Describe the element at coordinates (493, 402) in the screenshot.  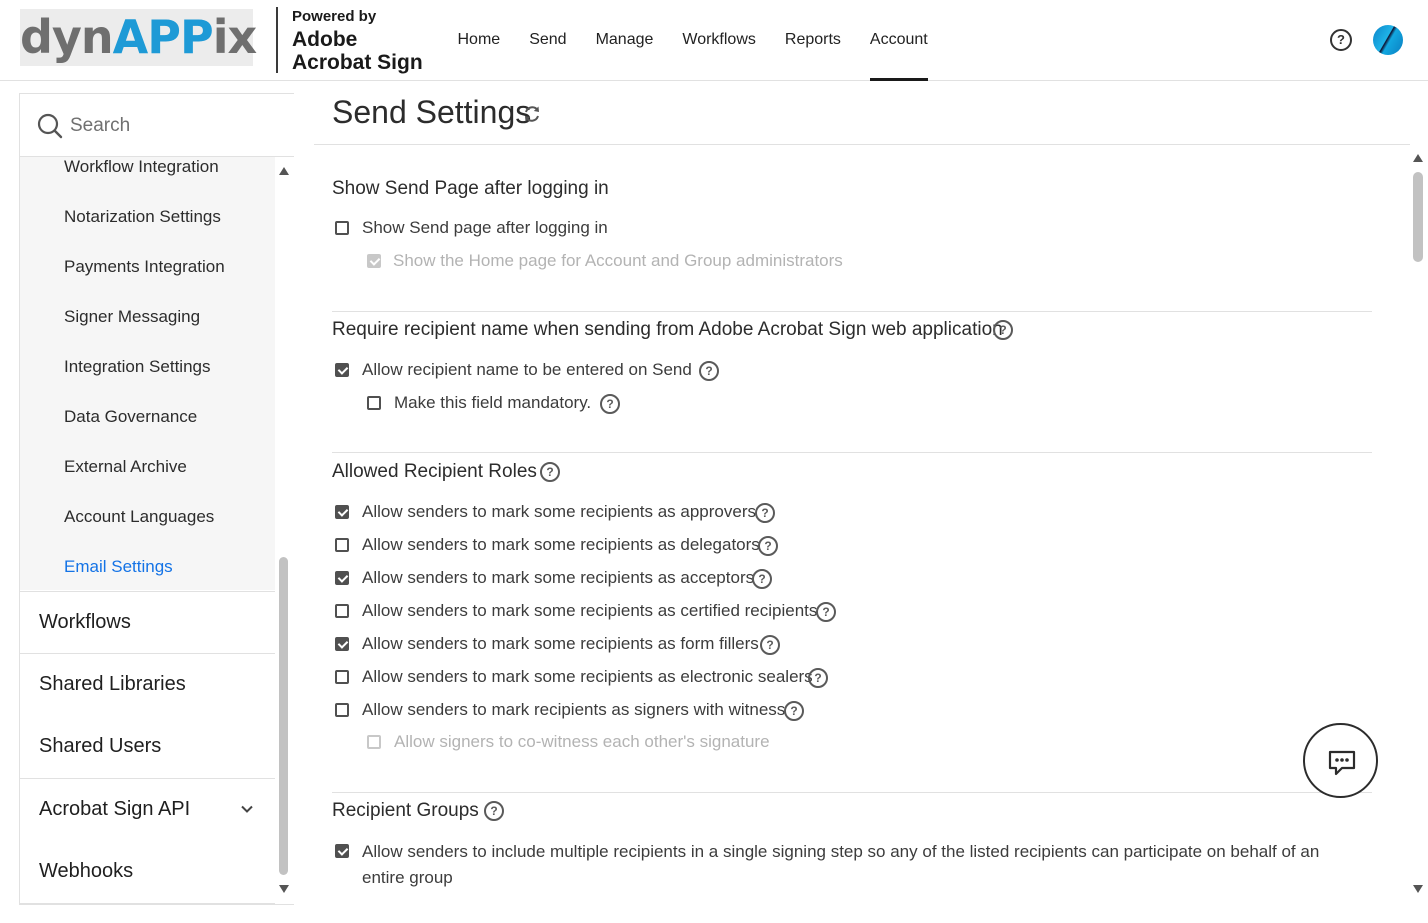
I see `option-label: Make this field mandatory.` at that location.